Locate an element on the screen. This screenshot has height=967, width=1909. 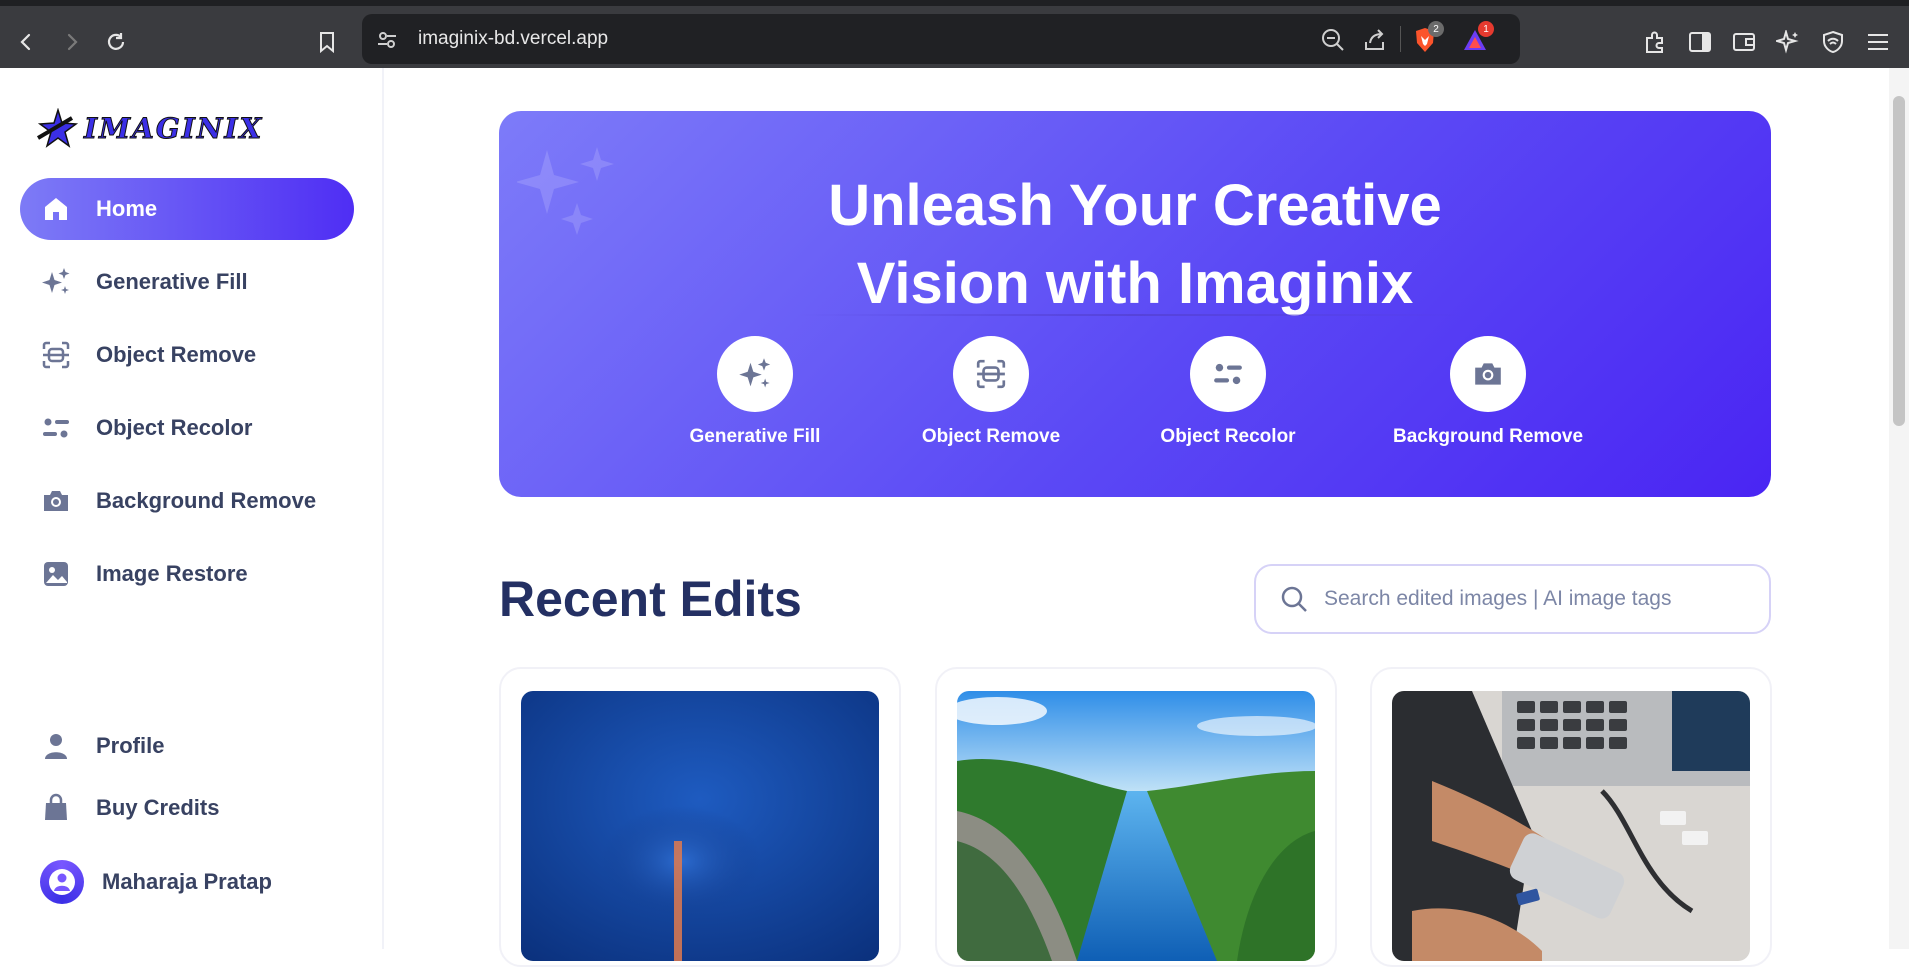
site-settings-icon is located at coordinates (387, 40).